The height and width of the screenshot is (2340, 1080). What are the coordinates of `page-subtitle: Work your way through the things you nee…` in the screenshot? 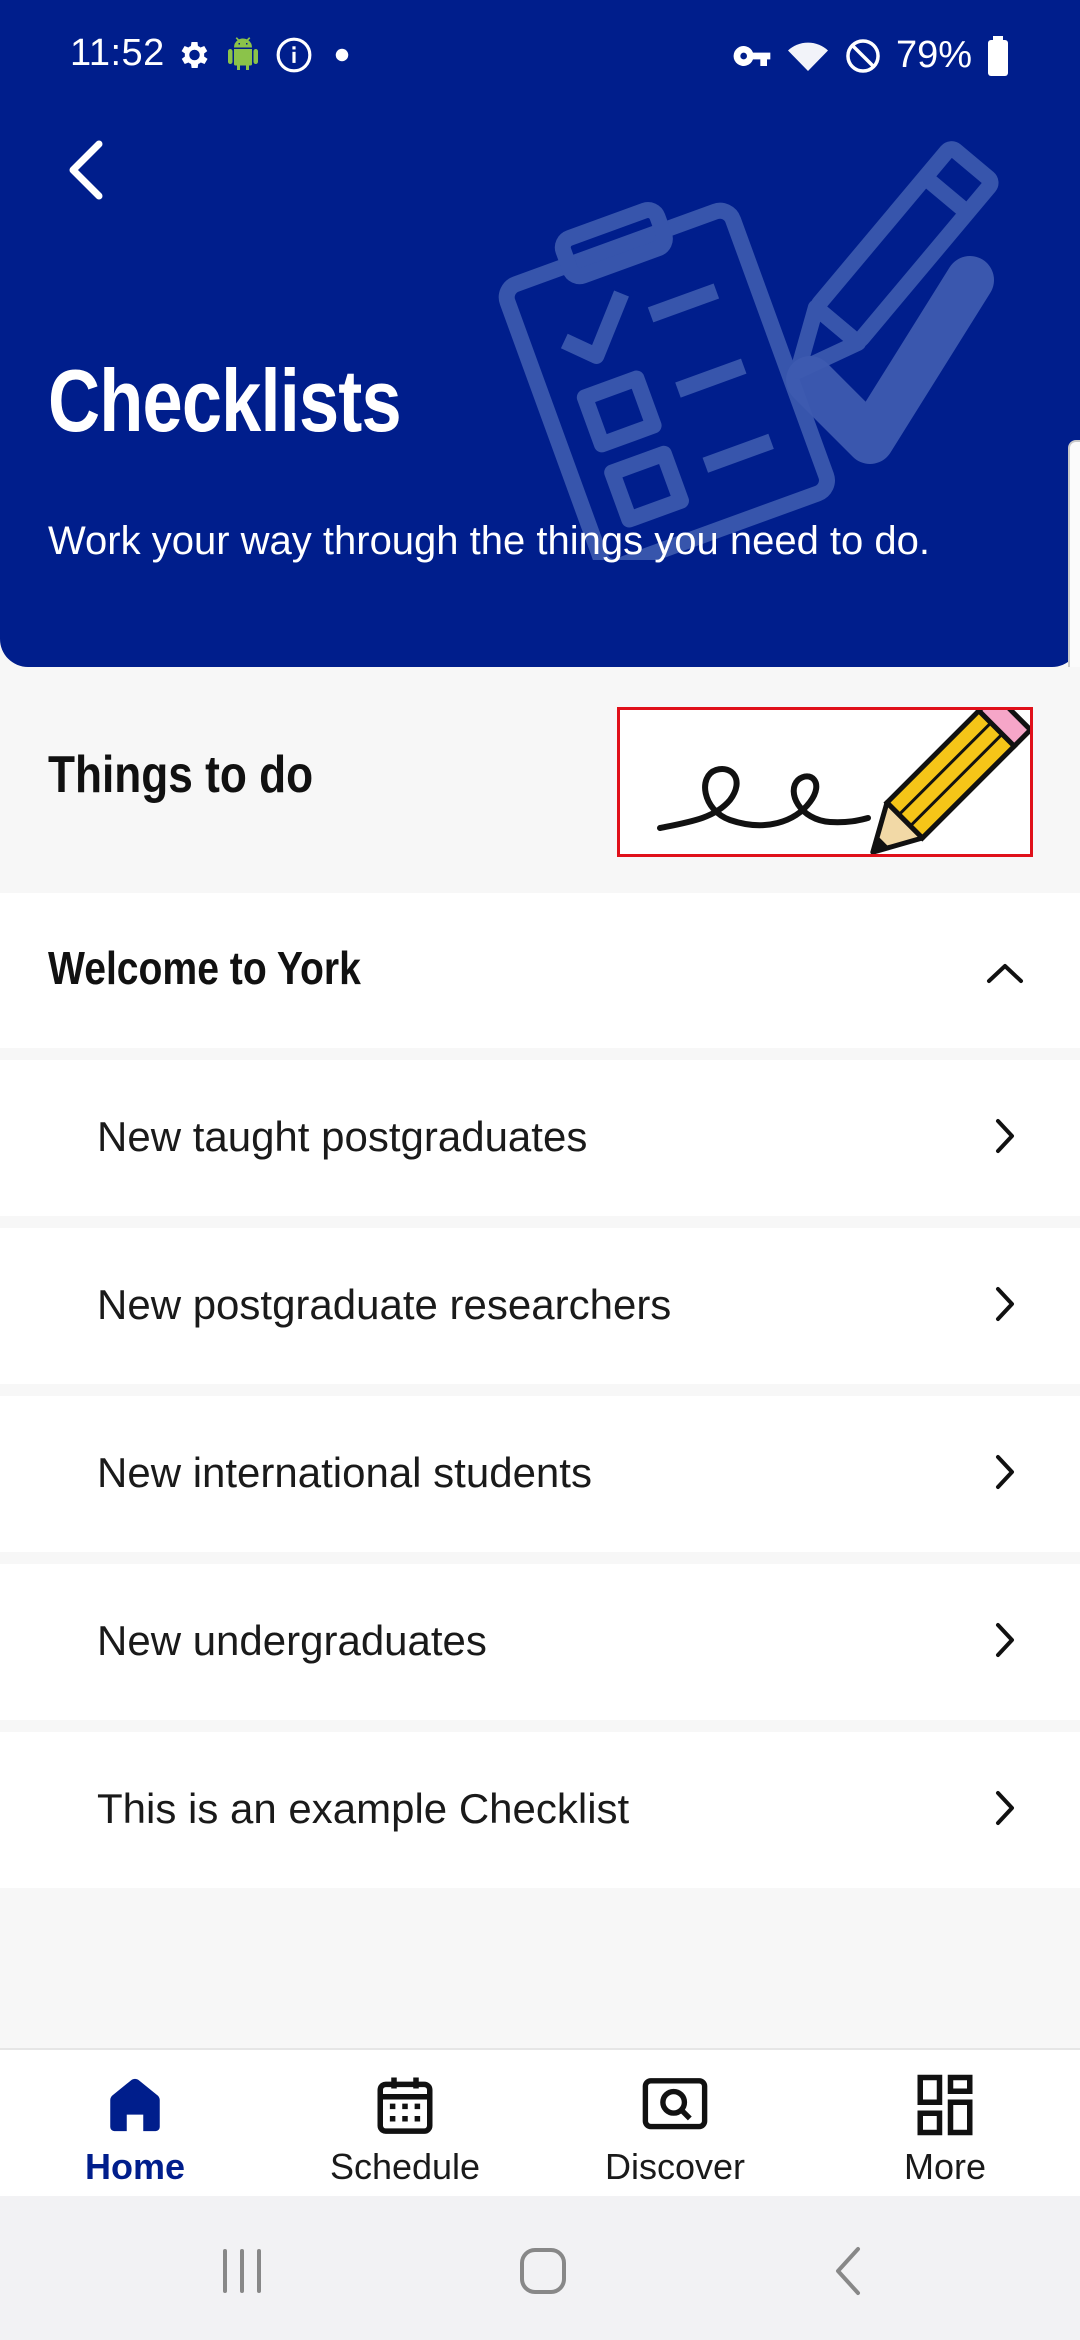 It's located at (489, 541).